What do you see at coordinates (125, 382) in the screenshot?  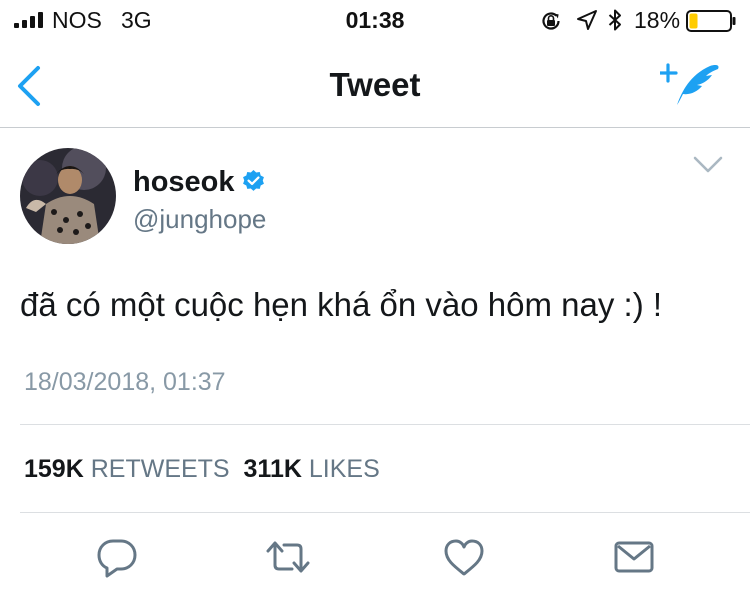 I see `tweet-timestamp: 18/03/2018, 01:37` at bounding box center [125, 382].